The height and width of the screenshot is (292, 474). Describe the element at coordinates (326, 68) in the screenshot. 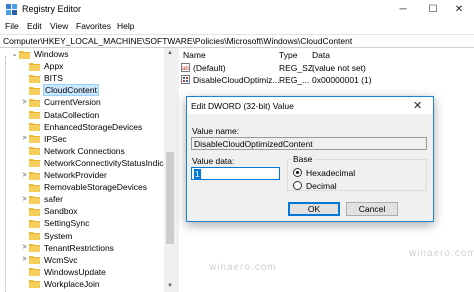

I see `value-row: ab (Default) REG_SZ (value not set)` at that location.